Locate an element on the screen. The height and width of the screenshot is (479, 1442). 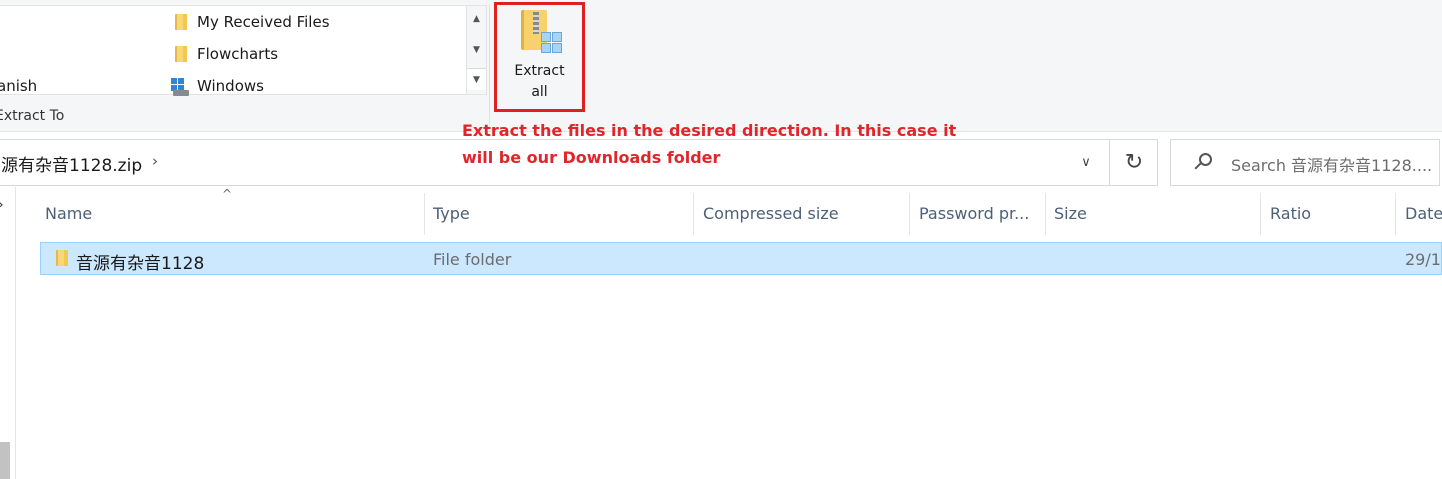
gallery-item-windows: Windows is located at coordinates (217, 86).